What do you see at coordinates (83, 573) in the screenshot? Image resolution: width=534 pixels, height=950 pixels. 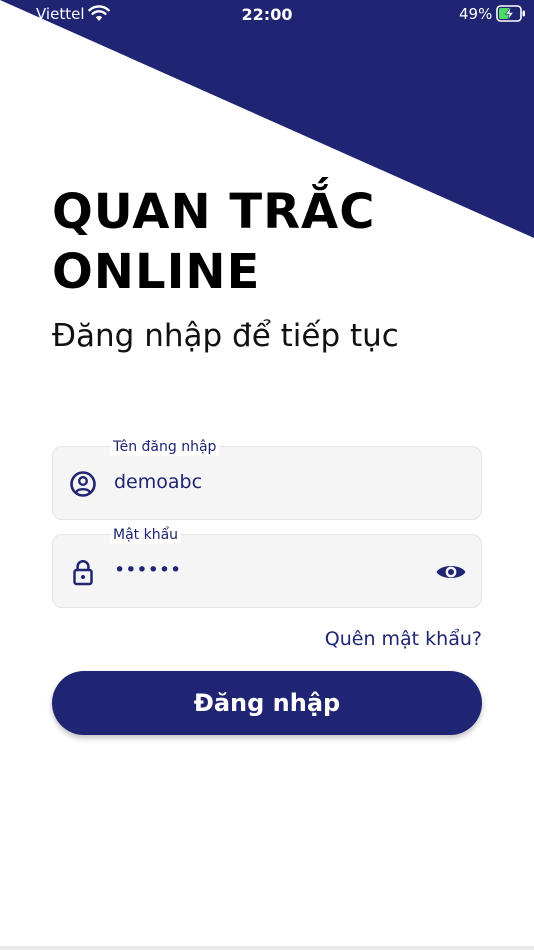 I see `lock-icon` at bounding box center [83, 573].